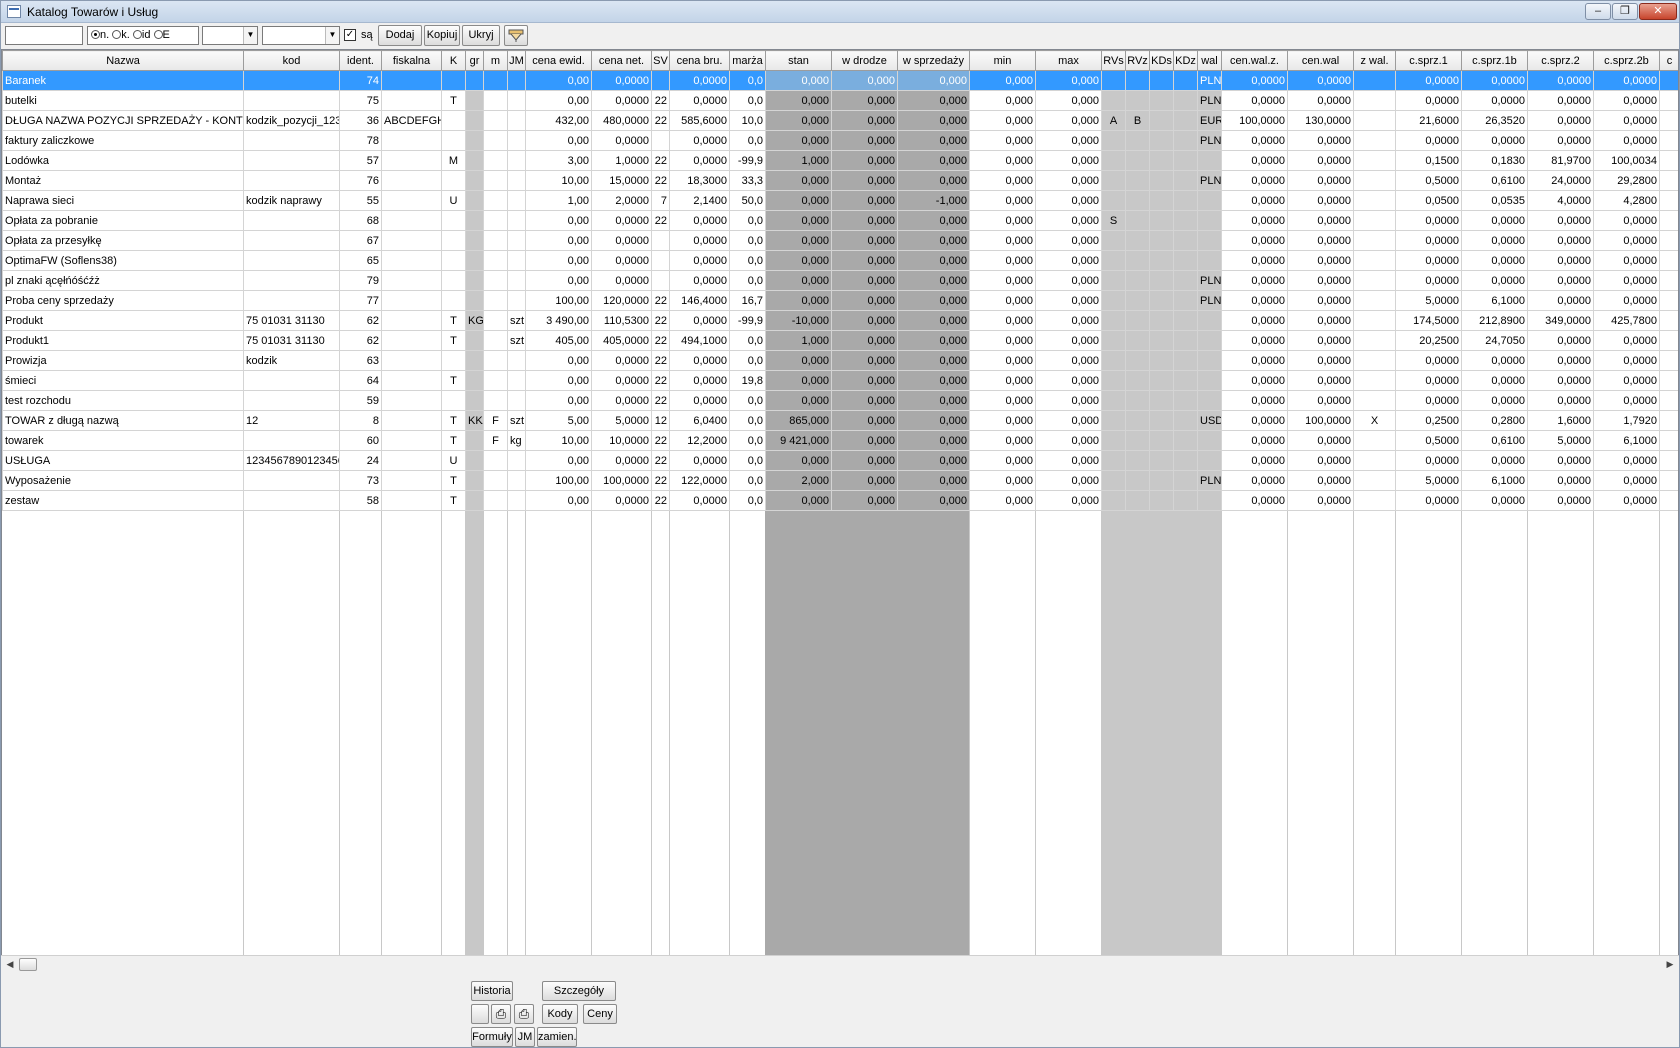 The width and height of the screenshot is (1680, 1048). Describe the element at coordinates (621, 60) in the screenshot. I see `column-header: cena net.` at that location.